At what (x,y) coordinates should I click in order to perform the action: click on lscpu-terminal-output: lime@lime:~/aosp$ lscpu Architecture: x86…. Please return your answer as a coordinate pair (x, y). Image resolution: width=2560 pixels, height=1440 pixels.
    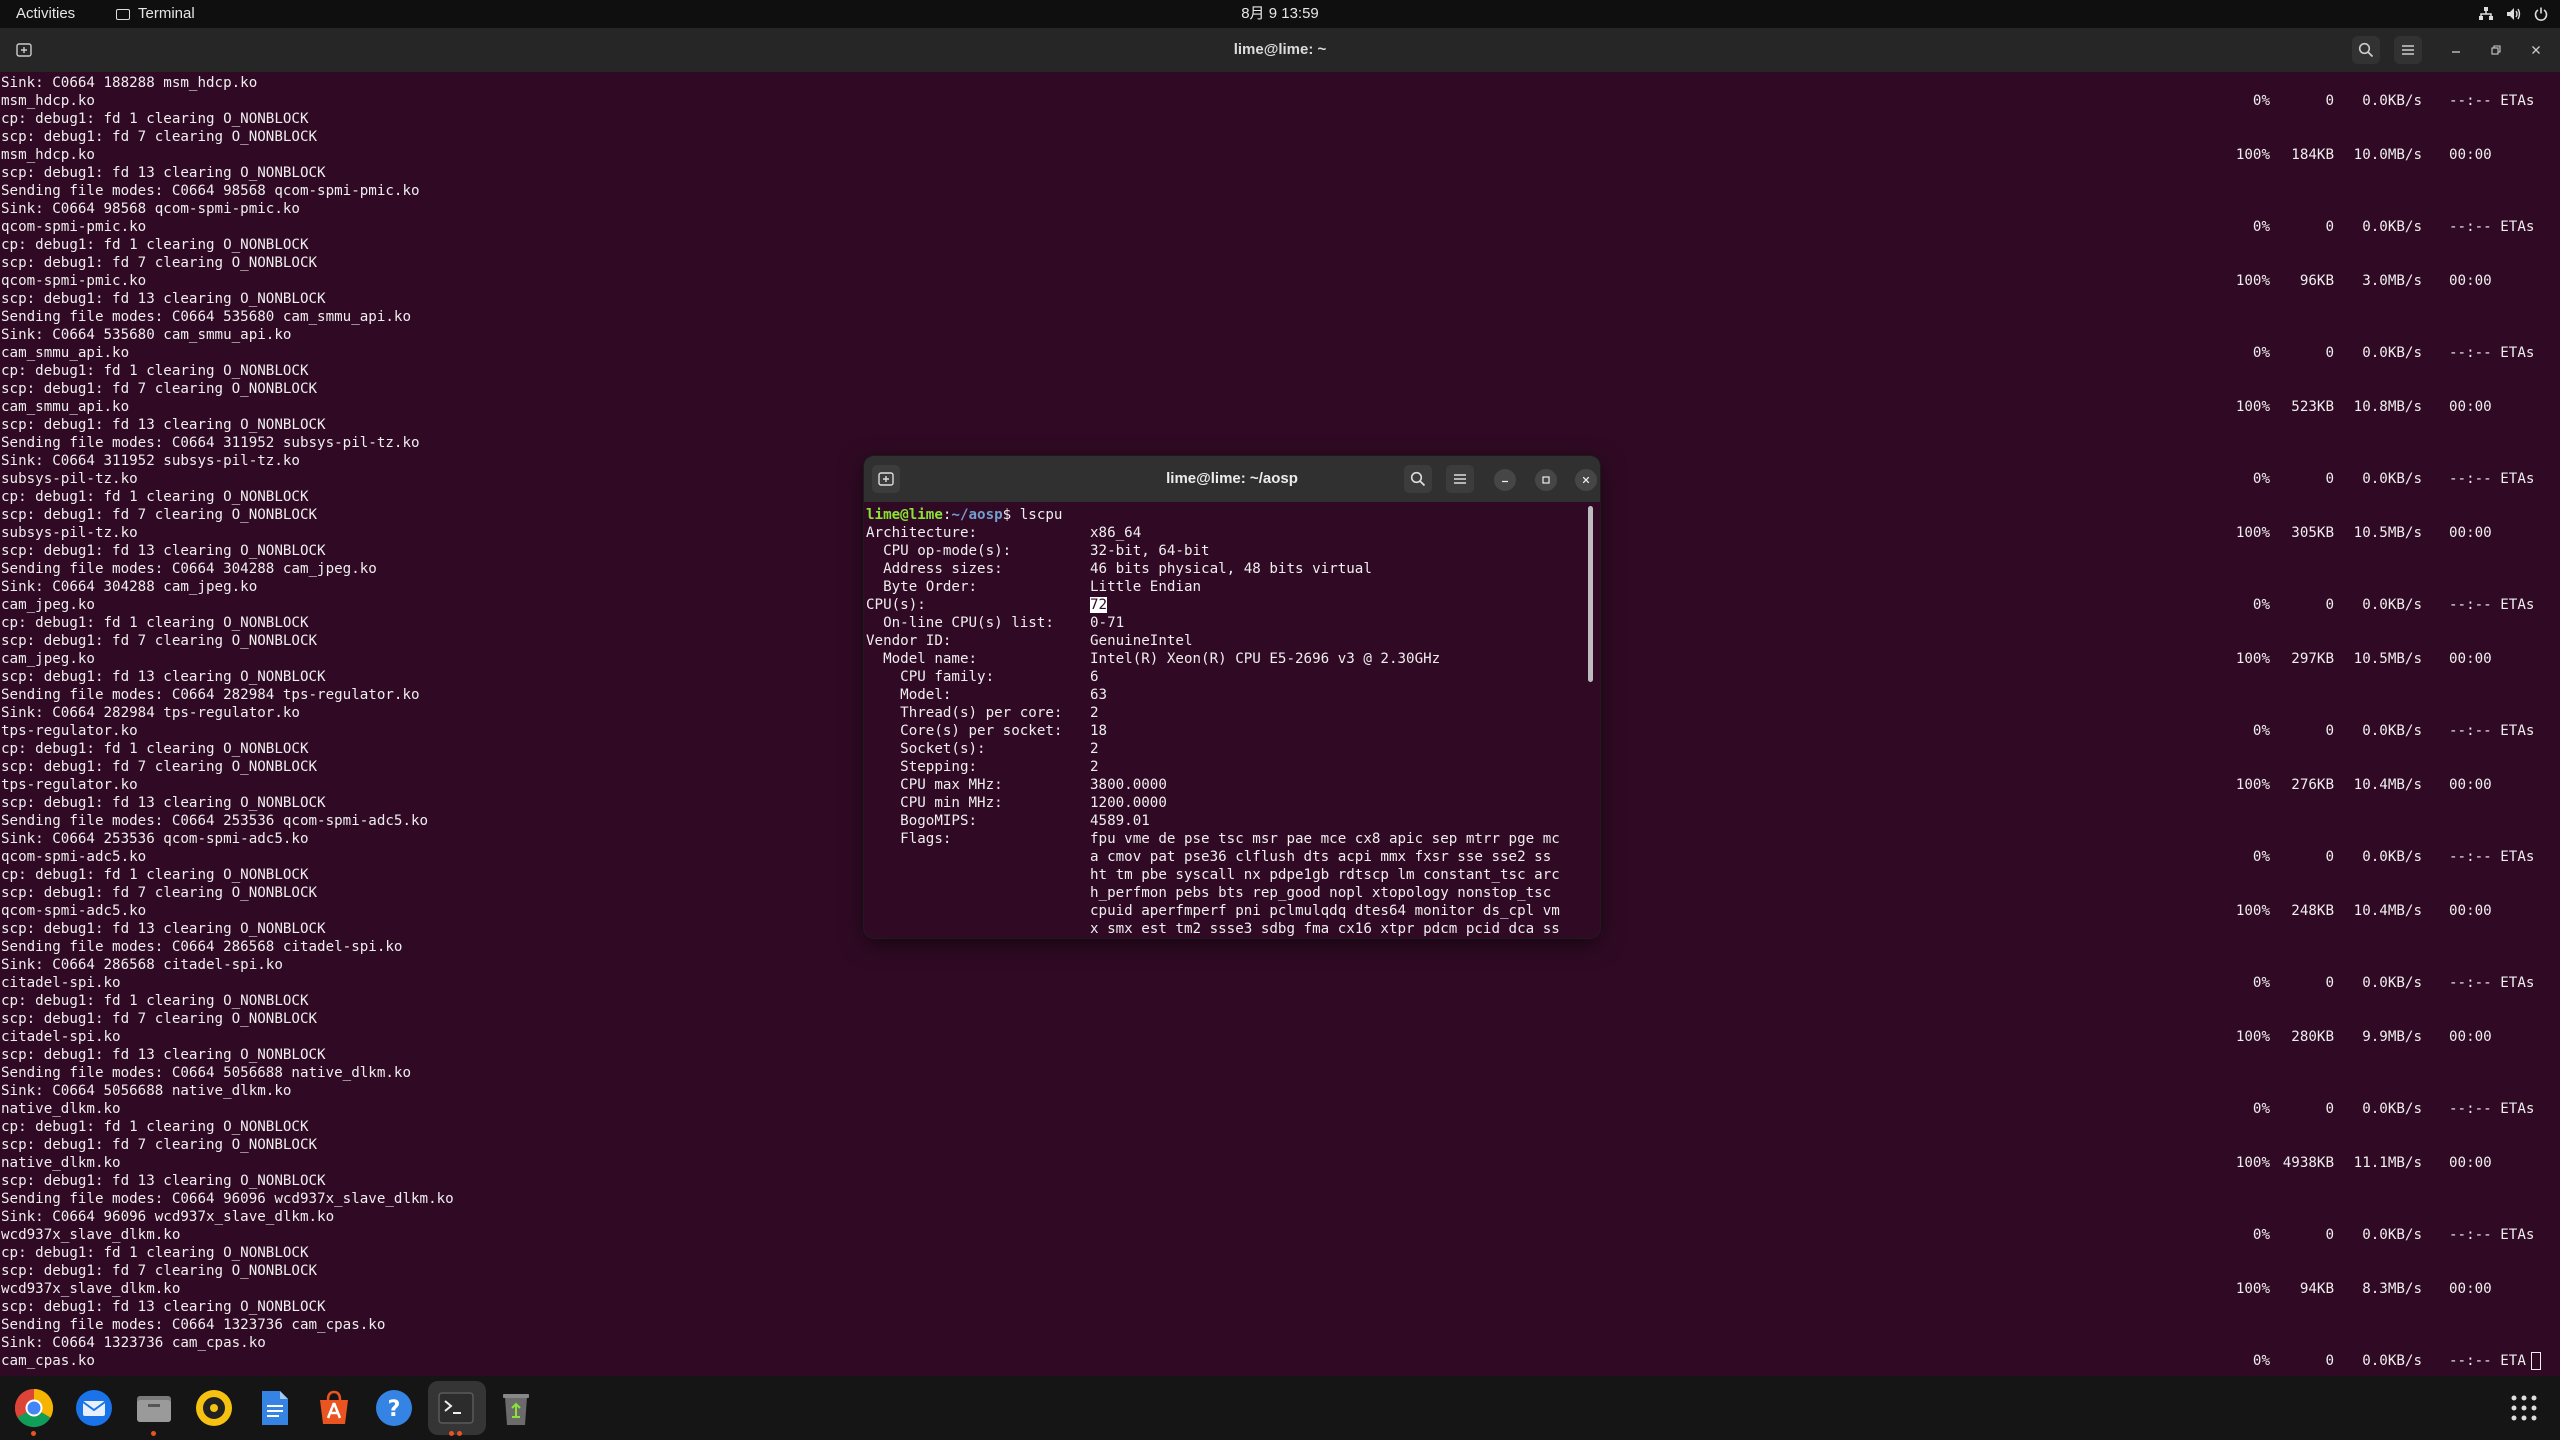
    Looking at the image, I should click on (1224, 720).